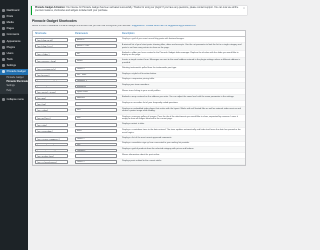  I want to click on description-cell: Displays your team members., so click(136, 85).